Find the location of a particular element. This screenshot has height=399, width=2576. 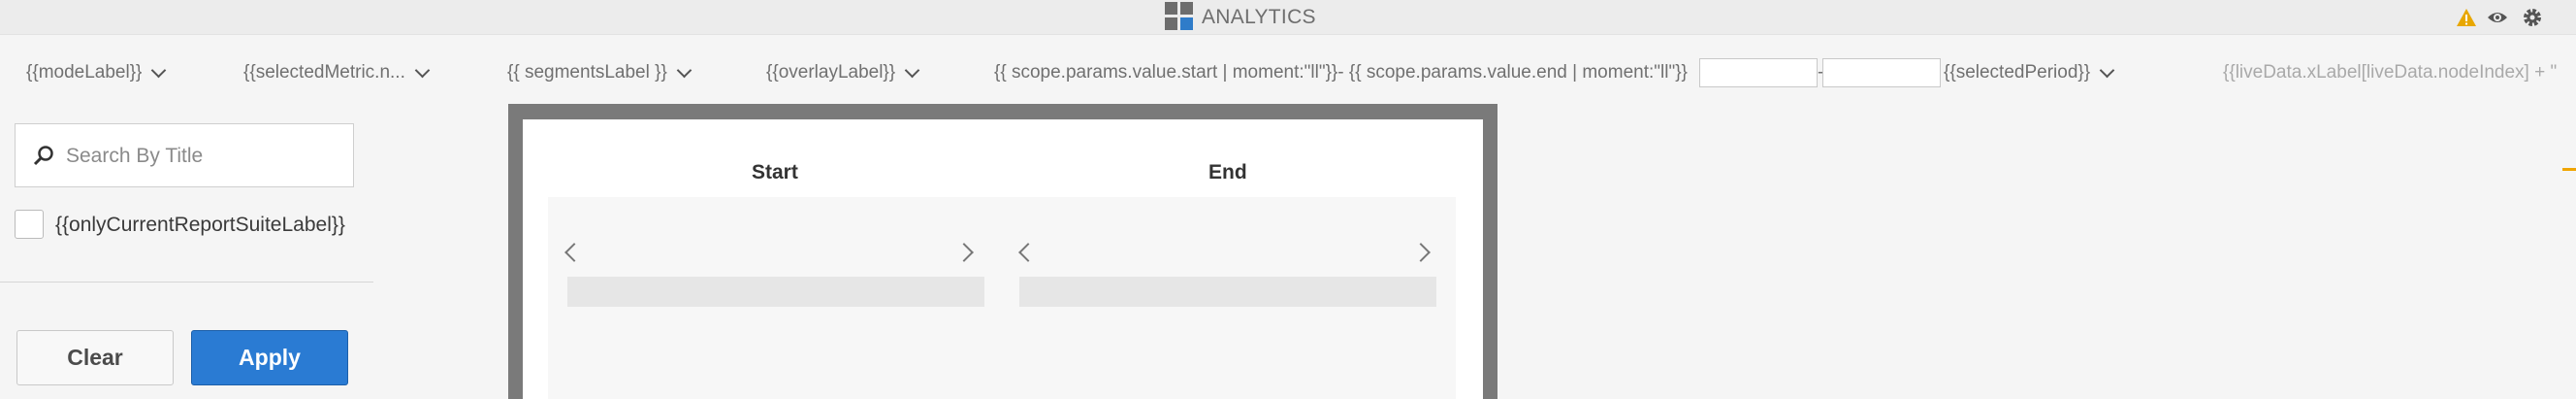

mode-label: {{modeLabel}} is located at coordinates (84, 72).